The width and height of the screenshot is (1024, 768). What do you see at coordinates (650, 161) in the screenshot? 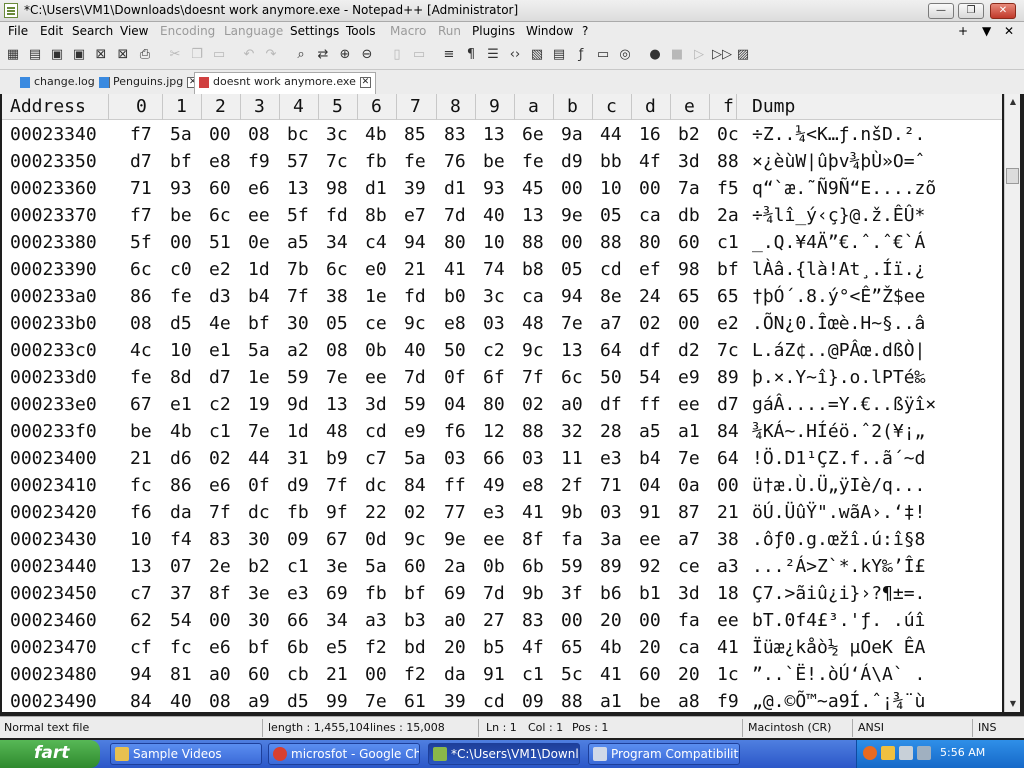
I see `hex-byte: 4f` at bounding box center [650, 161].